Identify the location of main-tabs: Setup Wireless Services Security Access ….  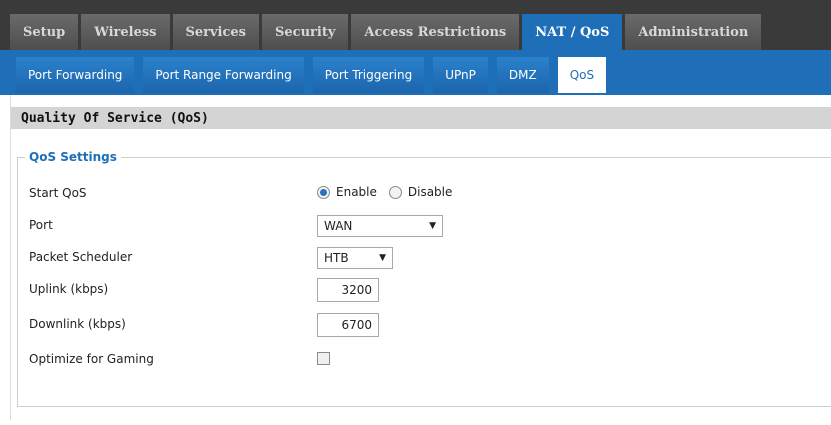
(386, 32).